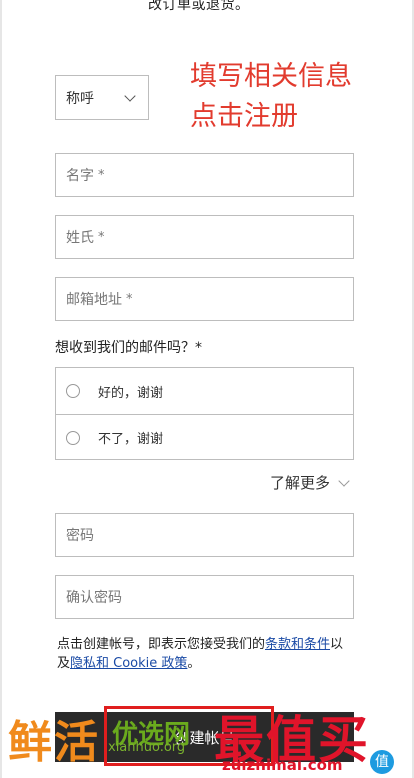 The image size is (414, 778). I want to click on first-name-field: 名字 *, so click(204, 175).